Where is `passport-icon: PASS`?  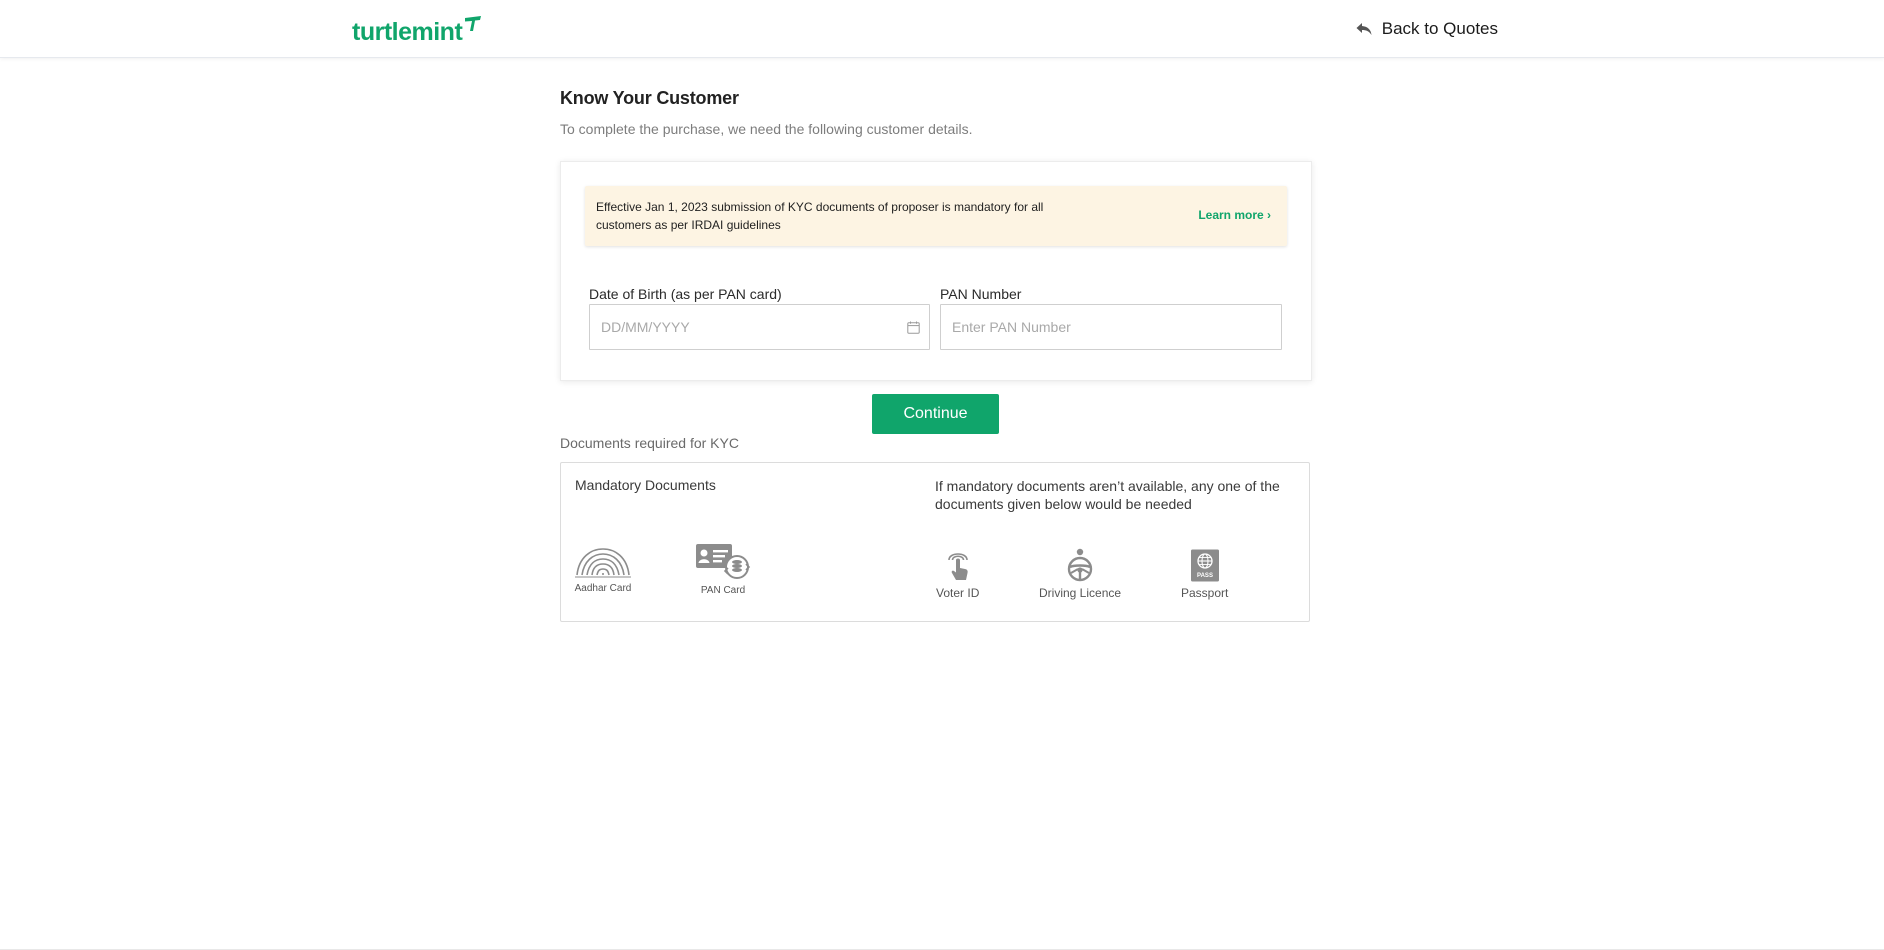
passport-icon: PASS is located at coordinates (1204, 565).